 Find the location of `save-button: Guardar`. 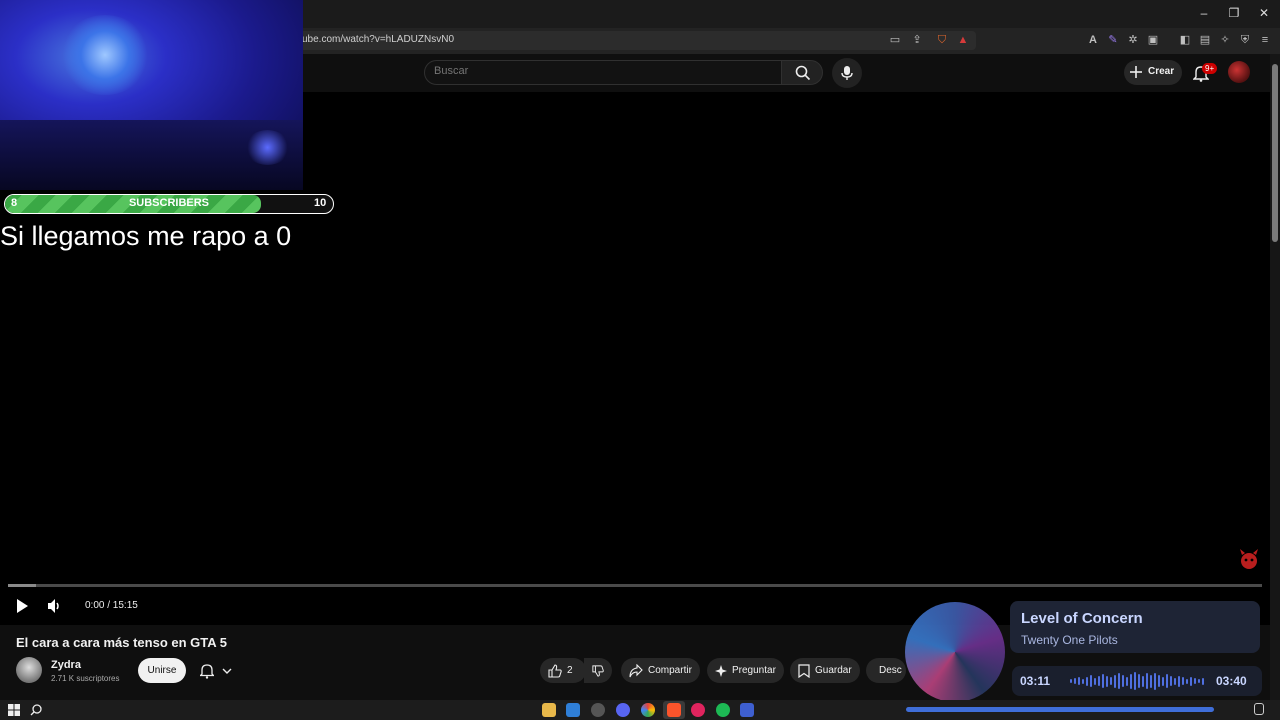

save-button: Guardar is located at coordinates (825, 670).